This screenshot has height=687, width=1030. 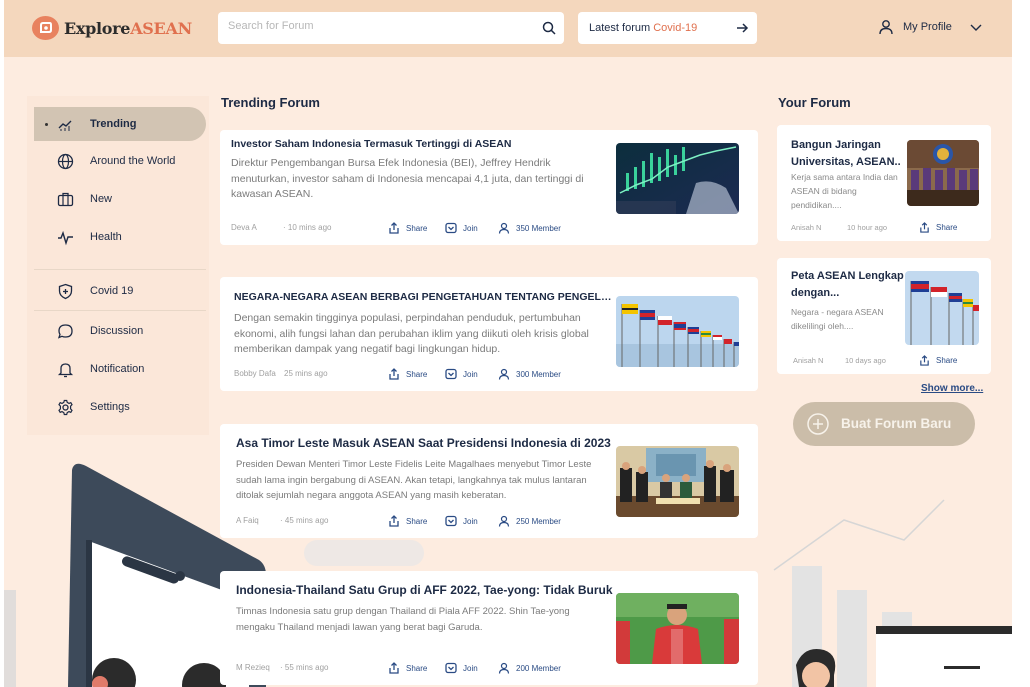 What do you see at coordinates (244, 227) in the screenshot?
I see `forum-card-author: Deva A` at bounding box center [244, 227].